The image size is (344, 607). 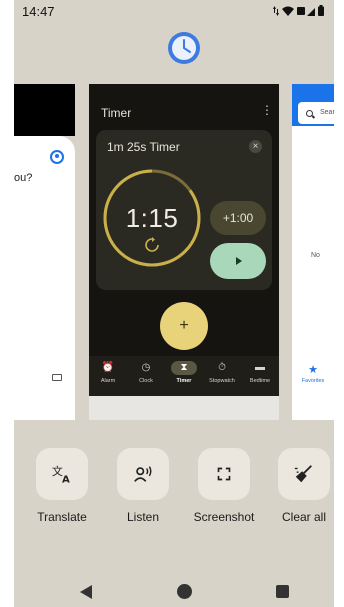 What do you see at coordinates (222, 367) in the screenshot?
I see `stopwatch-icon: ⏱` at bounding box center [222, 367].